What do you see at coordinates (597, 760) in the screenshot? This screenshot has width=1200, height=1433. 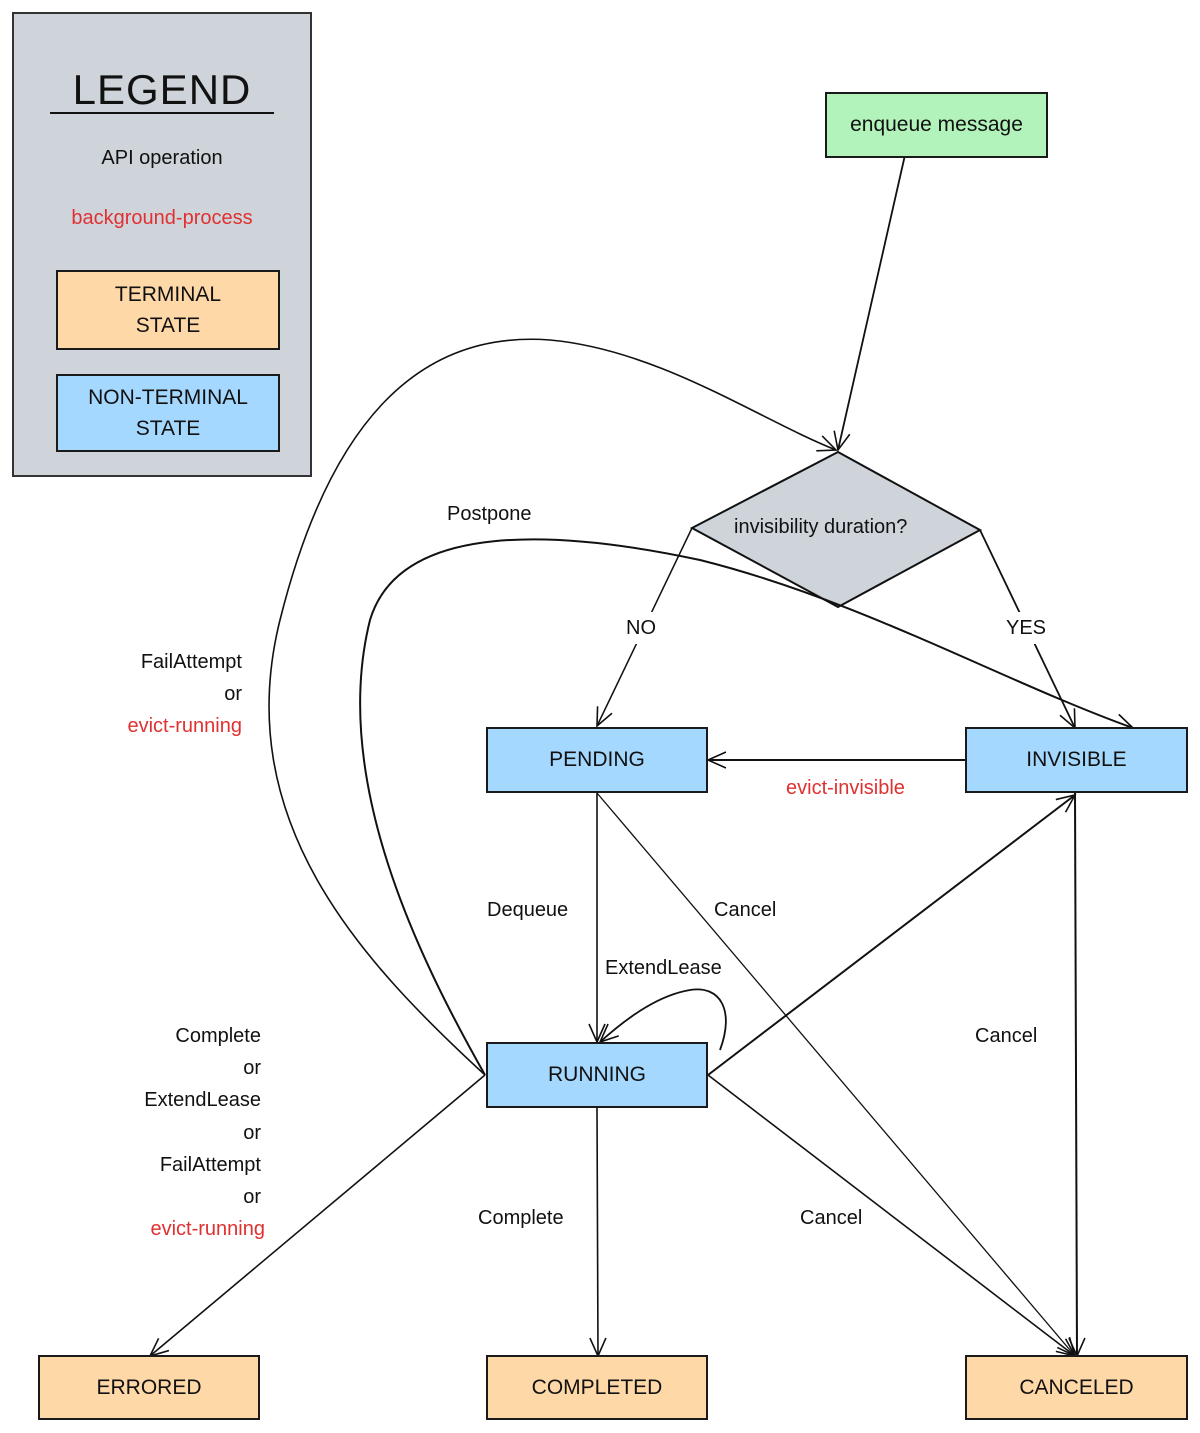 I see `node-pending: PENDING` at bounding box center [597, 760].